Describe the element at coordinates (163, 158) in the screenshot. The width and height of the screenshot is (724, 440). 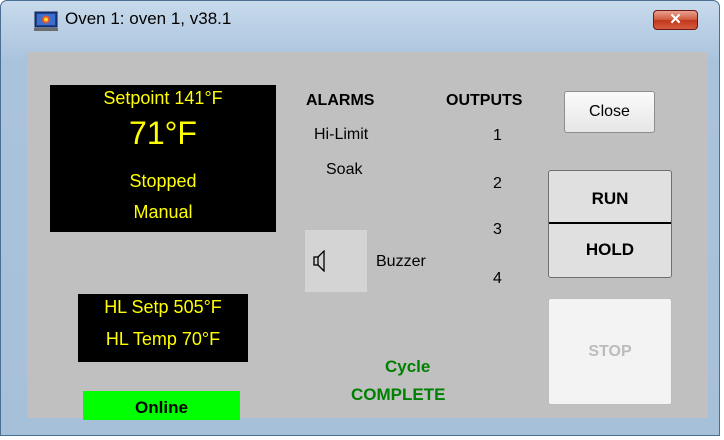
I see `temperature-display: Setpoint 141°F 71°F Stopped Manual` at that location.